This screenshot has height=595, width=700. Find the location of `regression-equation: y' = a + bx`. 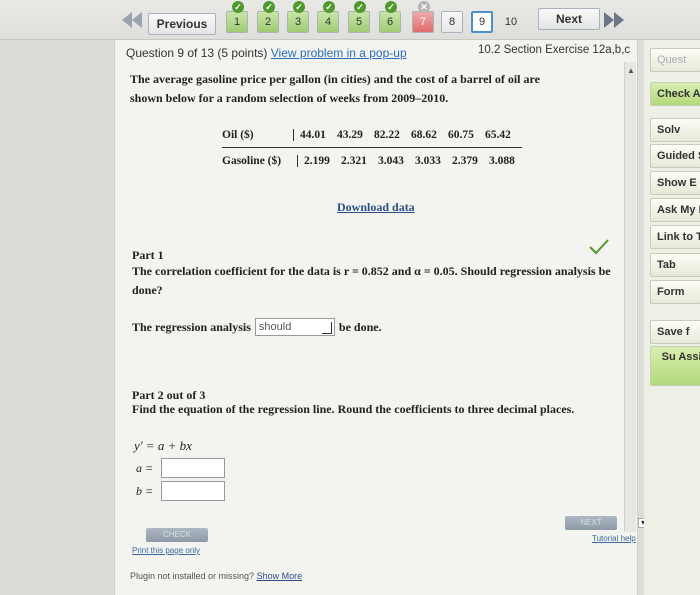

regression-equation: y' = a + bx is located at coordinates (163, 445).